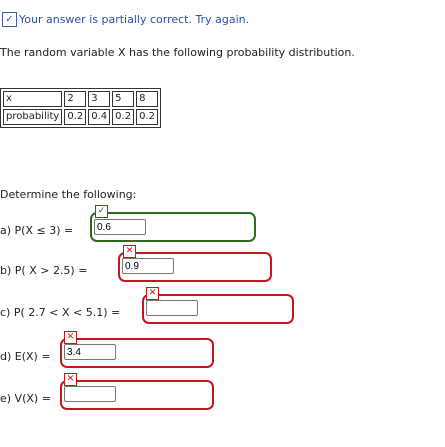 This screenshot has width=445, height=447. Describe the element at coordinates (120, 227) in the screenshot. I see `question-a-input` at that location.